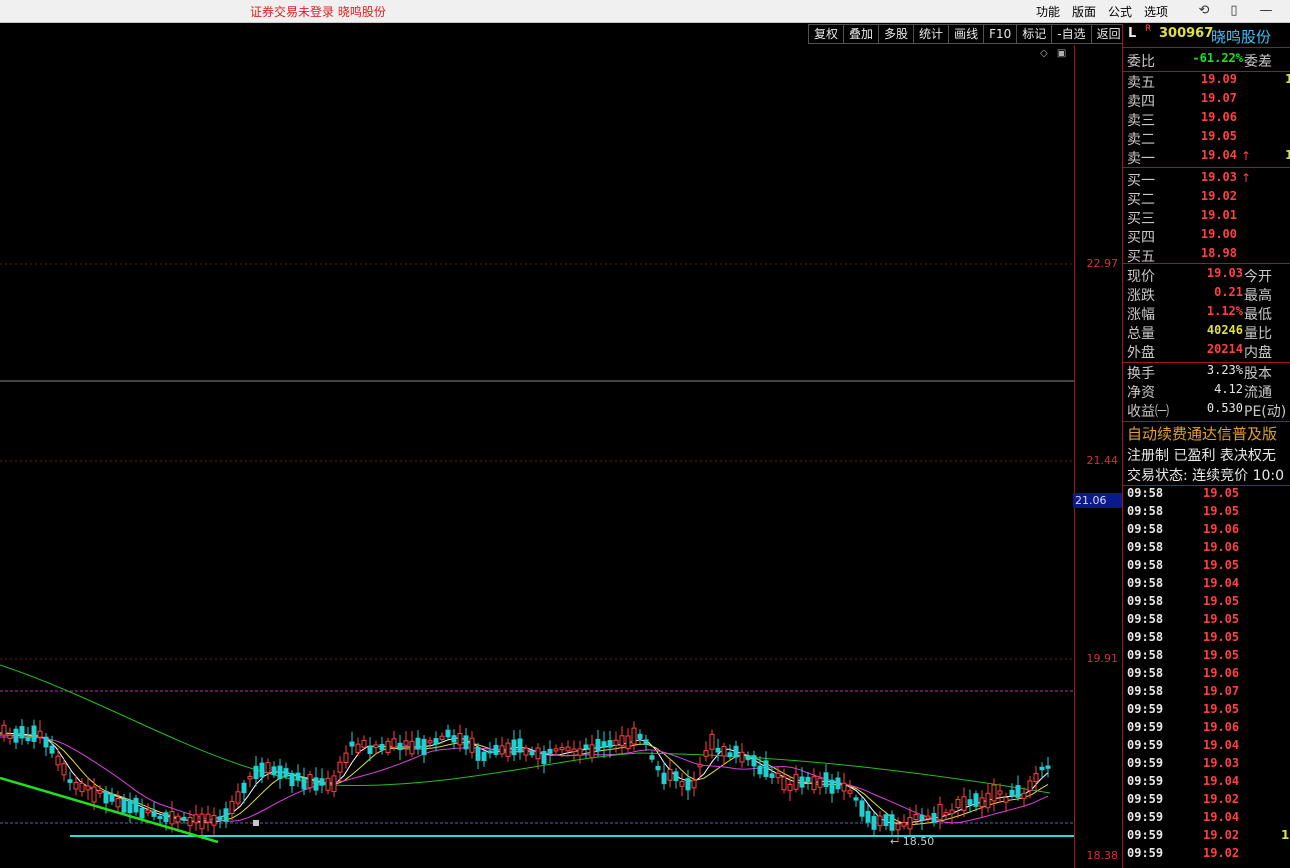 This screenshot has width=1290, height=868. I want to click on sell-order-row: 卖一 19.04 1 ↑, so click(1206, 157).